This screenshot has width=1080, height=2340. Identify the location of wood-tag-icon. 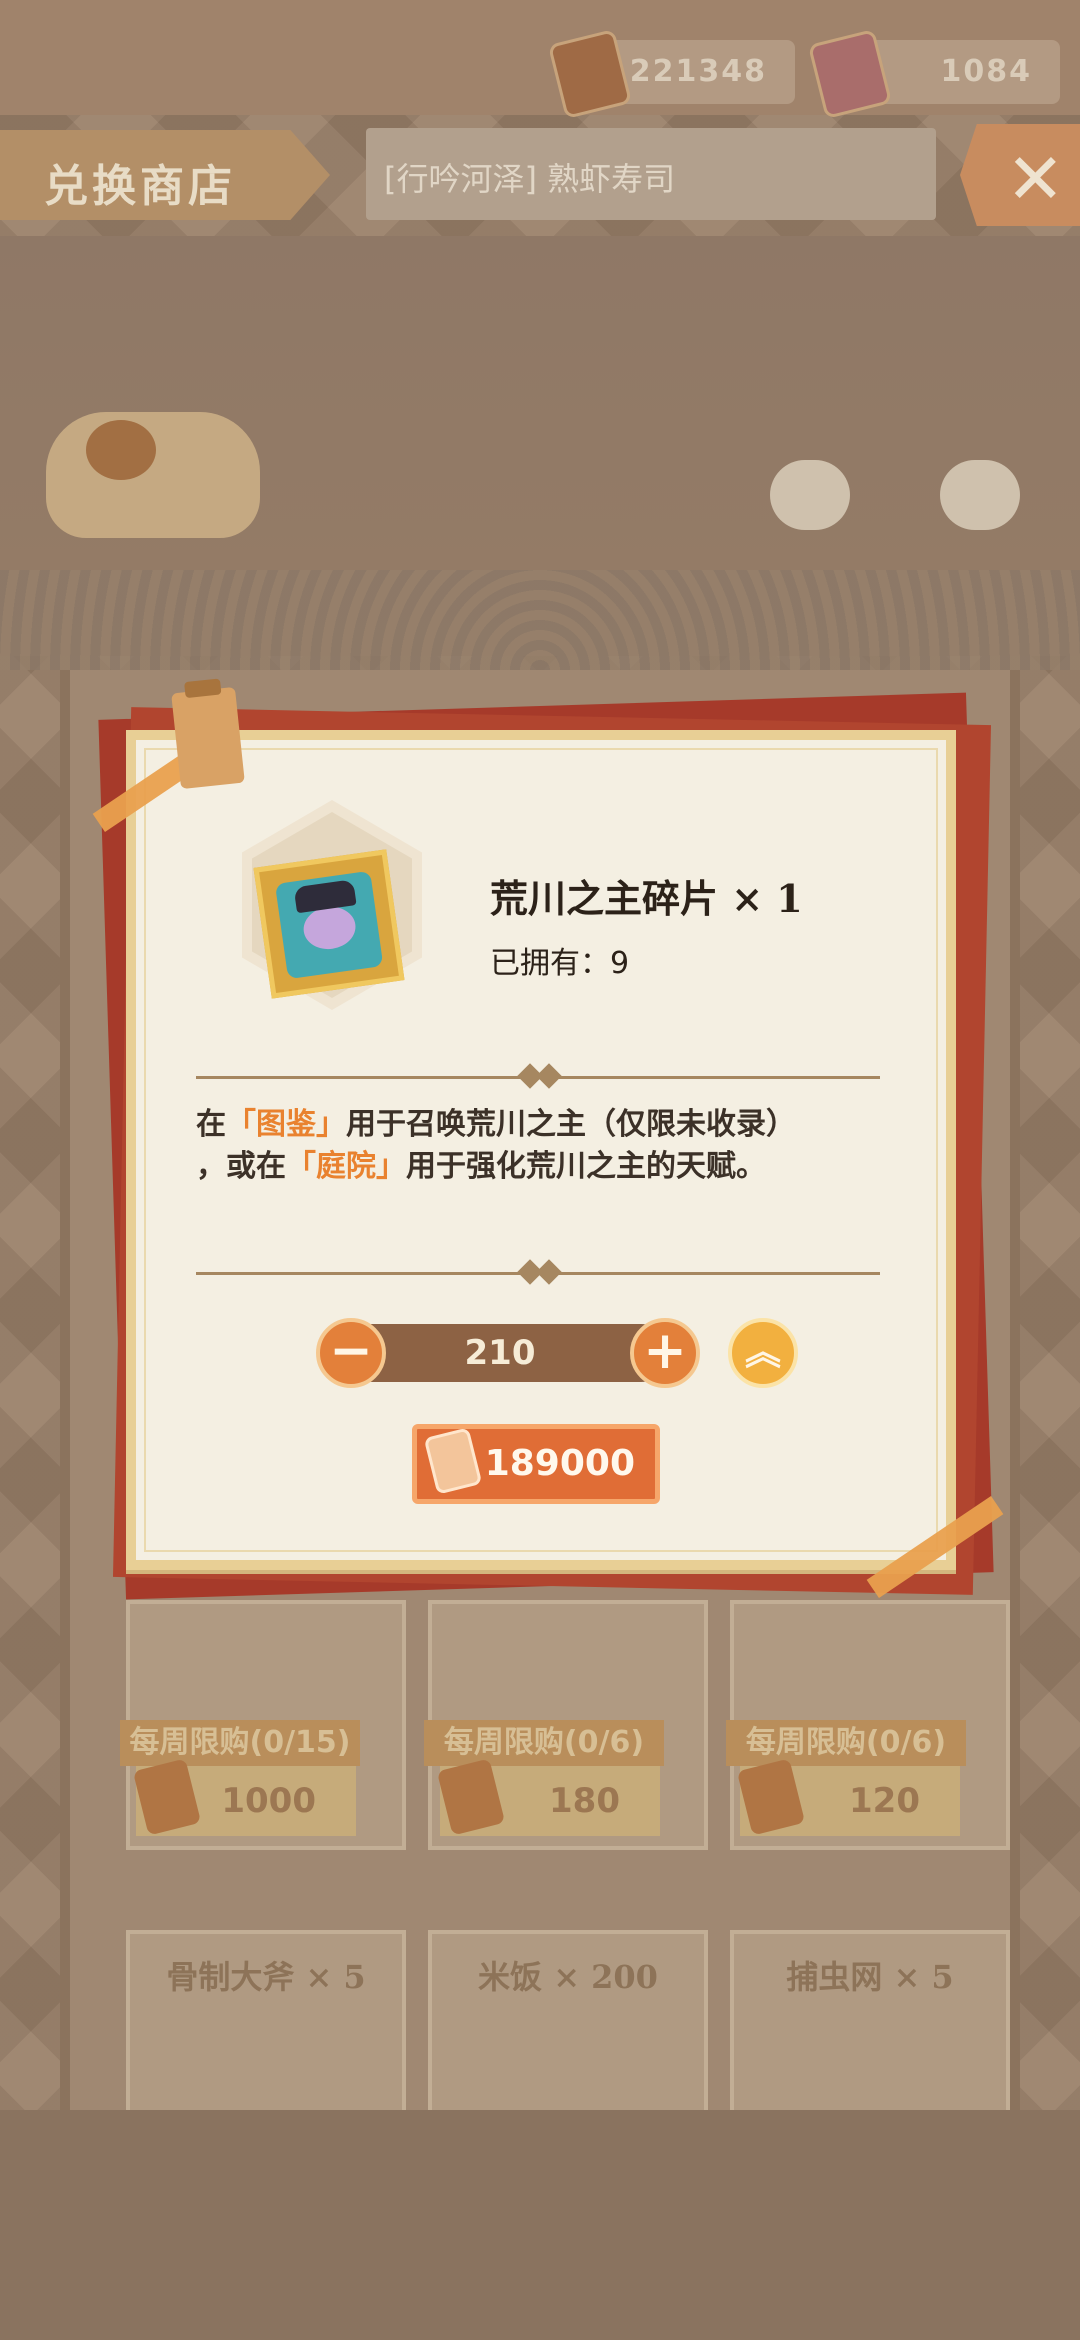
(208, 738).